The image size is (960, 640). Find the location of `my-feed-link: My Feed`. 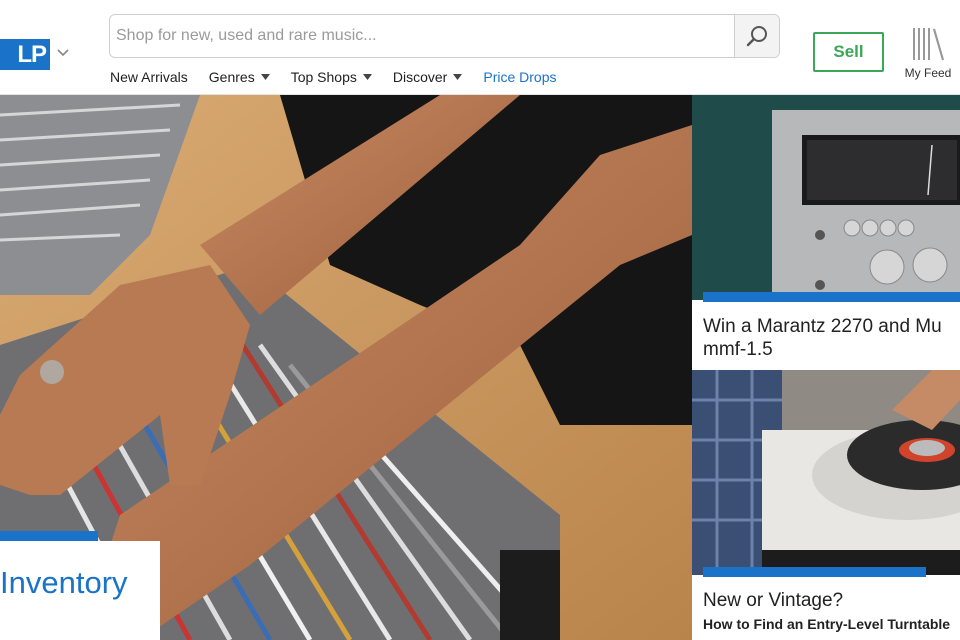

my-feed-link: My Feed is located at coordinates (928, 56).